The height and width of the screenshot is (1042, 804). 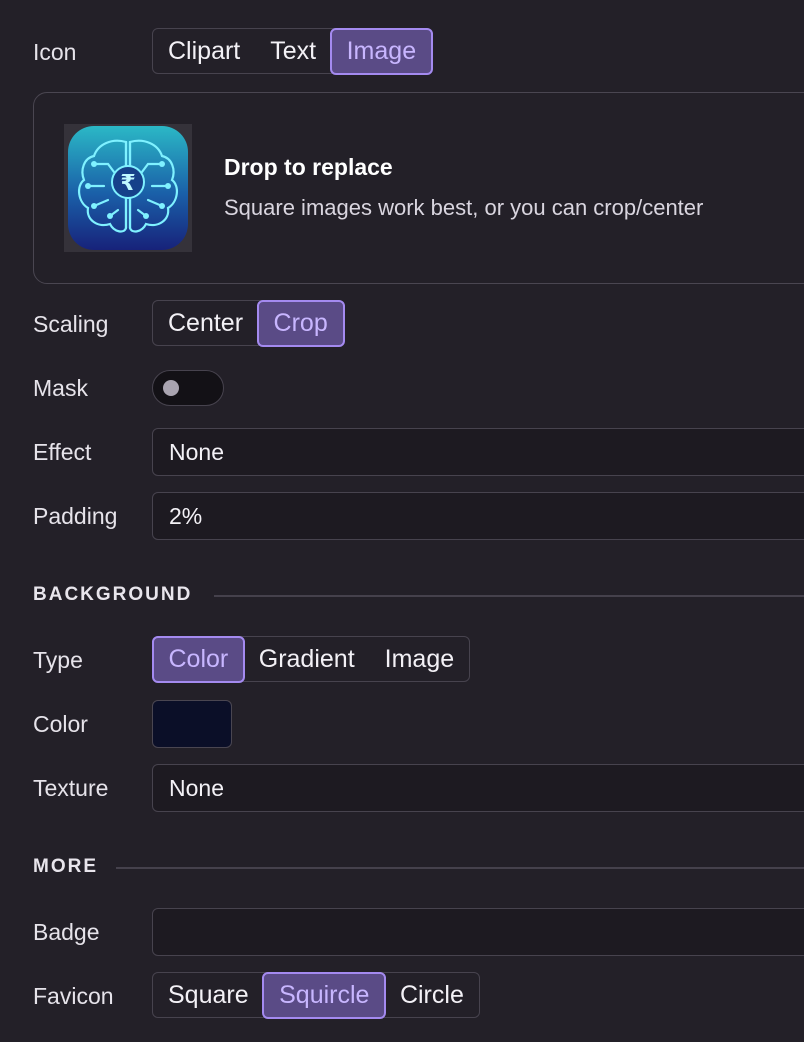 I want to click on icon-type-image: Image, so click(x=381, y=51).